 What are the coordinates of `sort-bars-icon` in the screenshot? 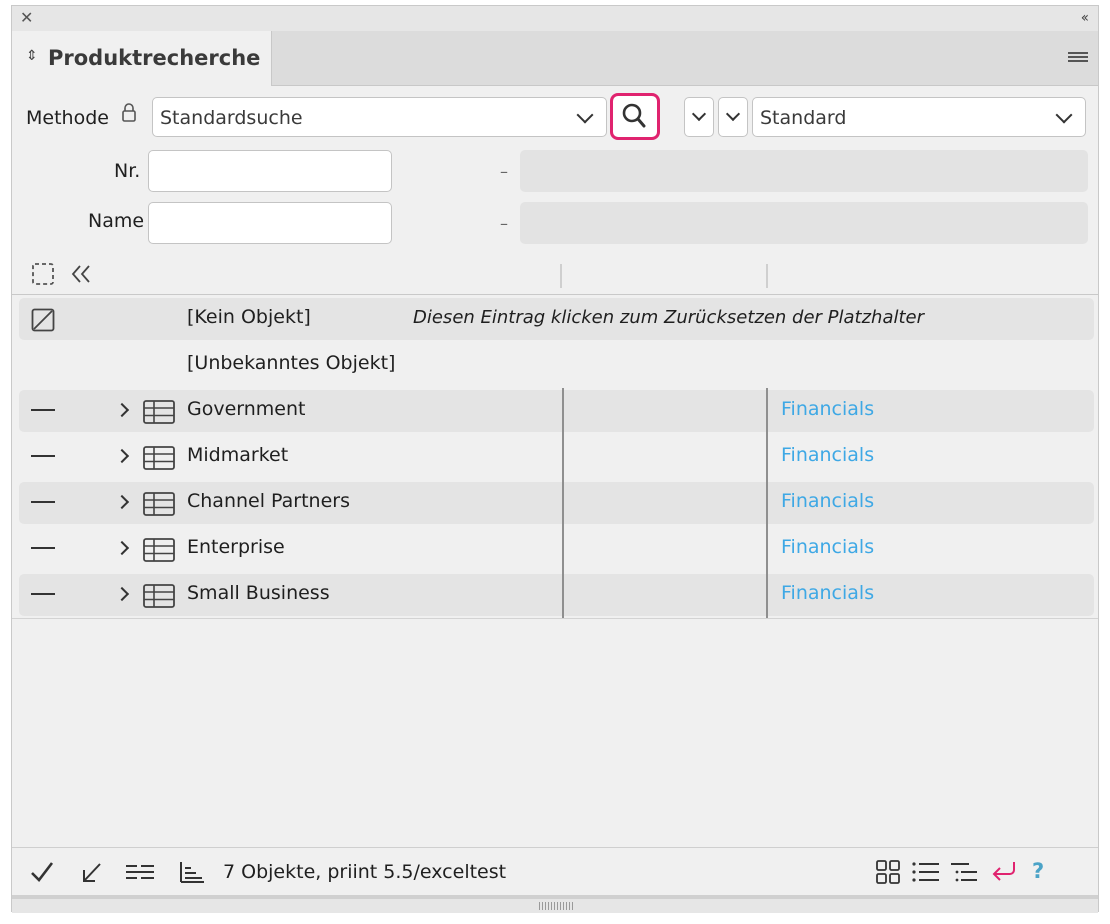 It's located at (192, 872).